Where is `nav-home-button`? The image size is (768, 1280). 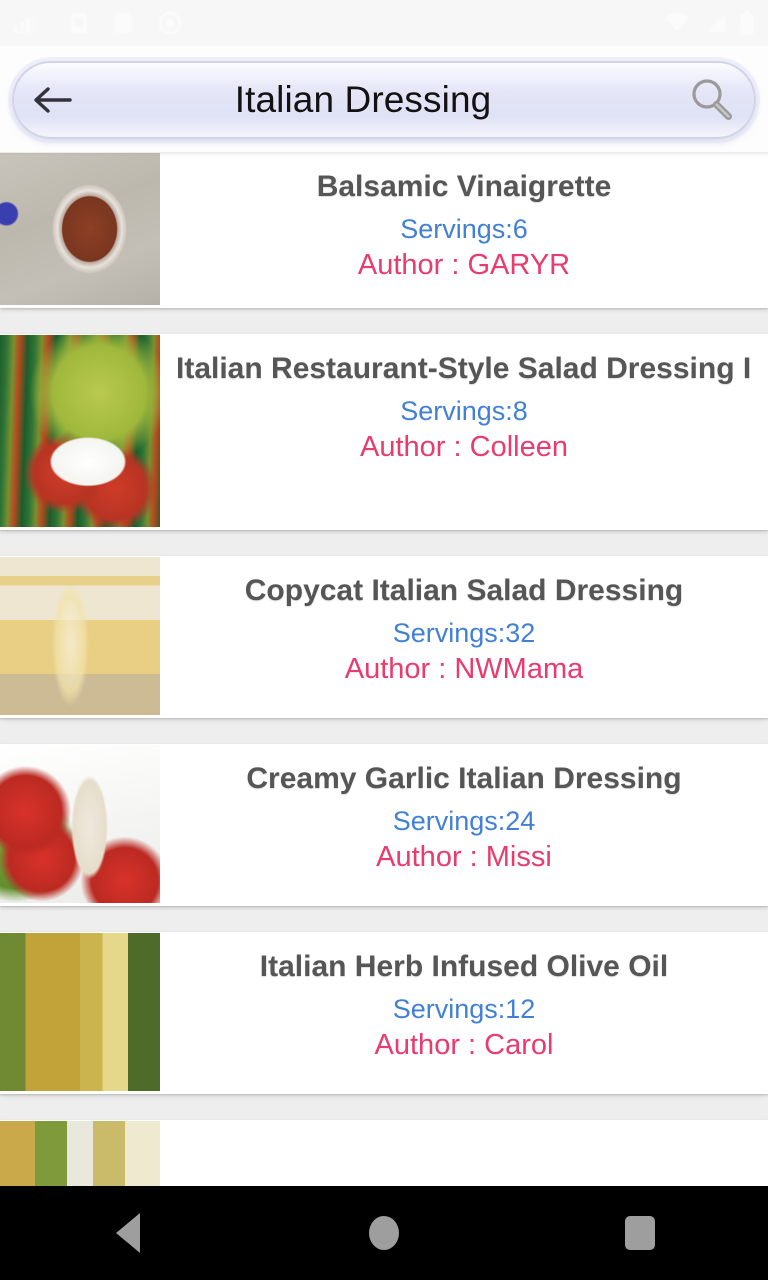
nav-home-button is located at coordinates (384, 1233).